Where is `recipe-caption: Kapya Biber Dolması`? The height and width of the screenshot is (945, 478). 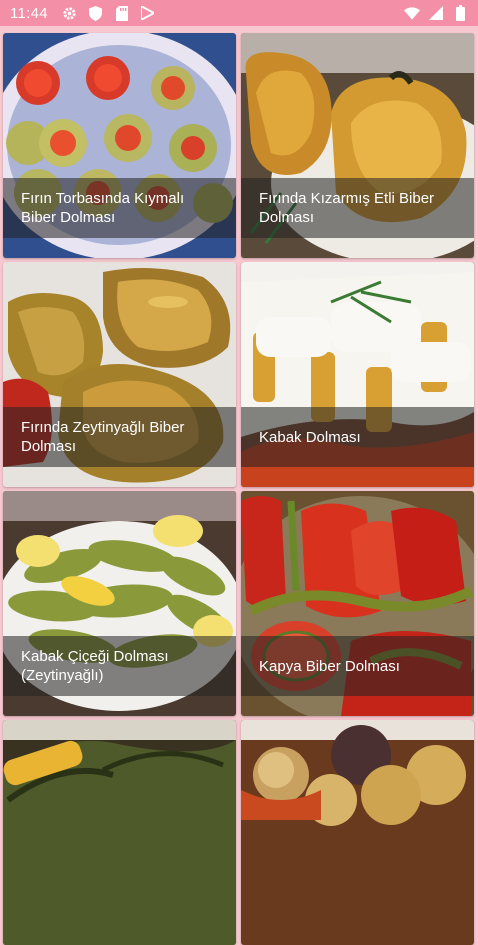 recipe-caption: Kapya Biber Dolması is located at coordinates (357, 666).